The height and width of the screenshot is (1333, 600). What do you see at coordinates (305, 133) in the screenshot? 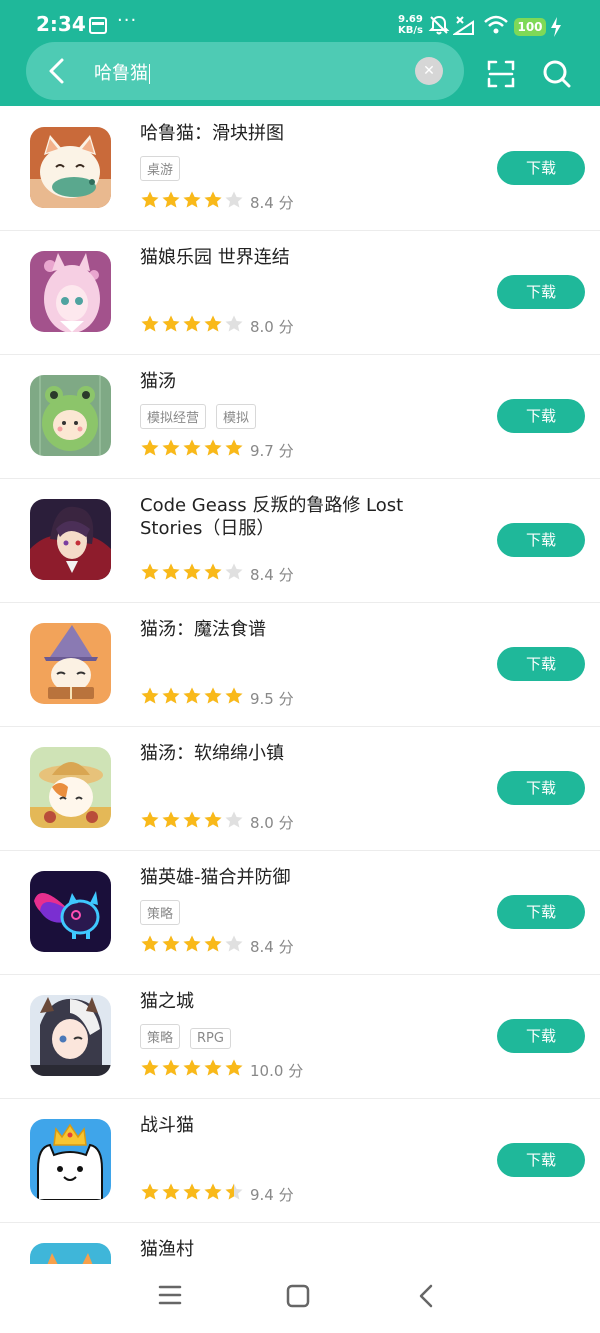
I see `app-title: 哈鲁猫：滑块拼图` at bounding box center [305, 133].